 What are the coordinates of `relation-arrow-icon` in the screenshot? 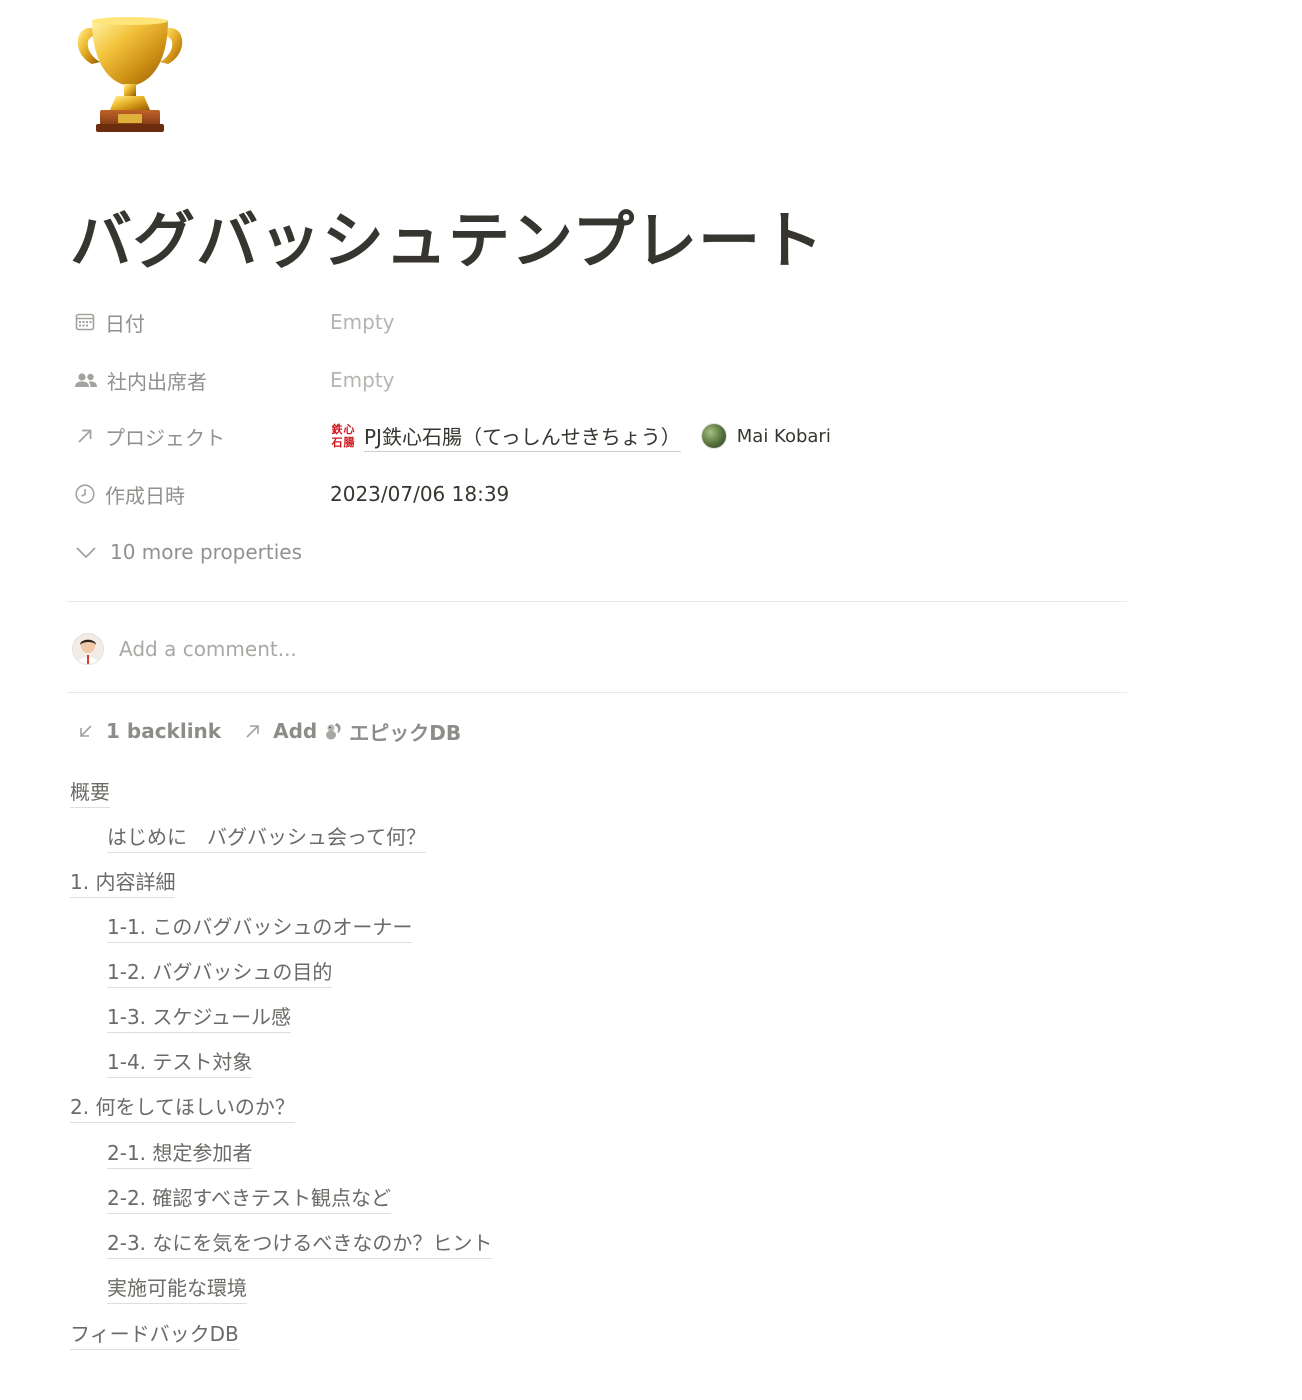 It's located at (85, 436).